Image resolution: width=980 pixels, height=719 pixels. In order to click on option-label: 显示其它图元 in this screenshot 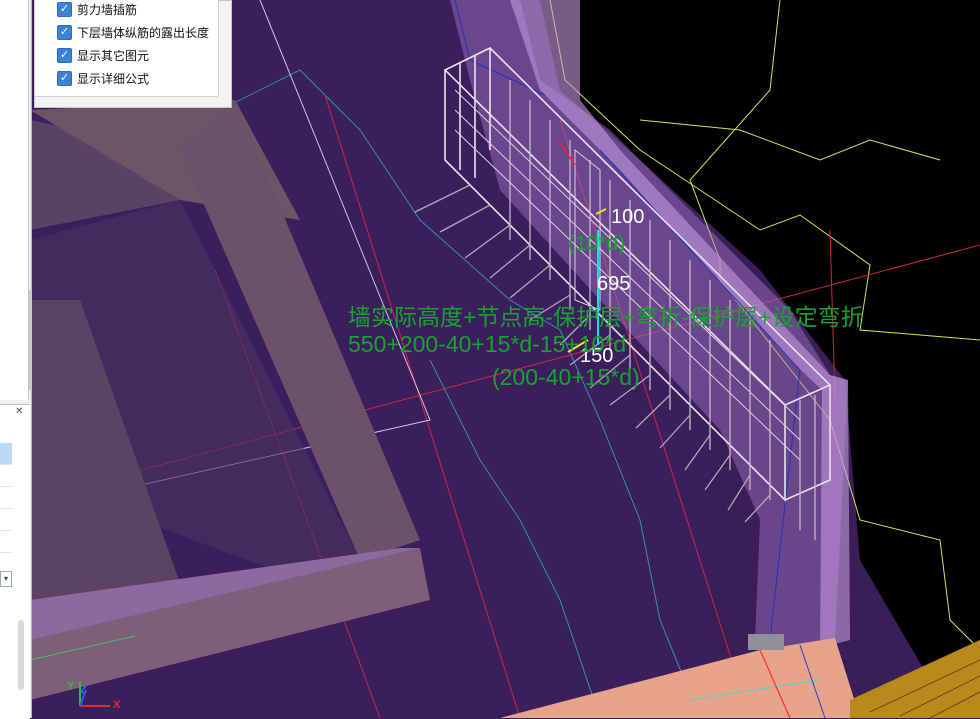, I will do `click(113, 55)`.